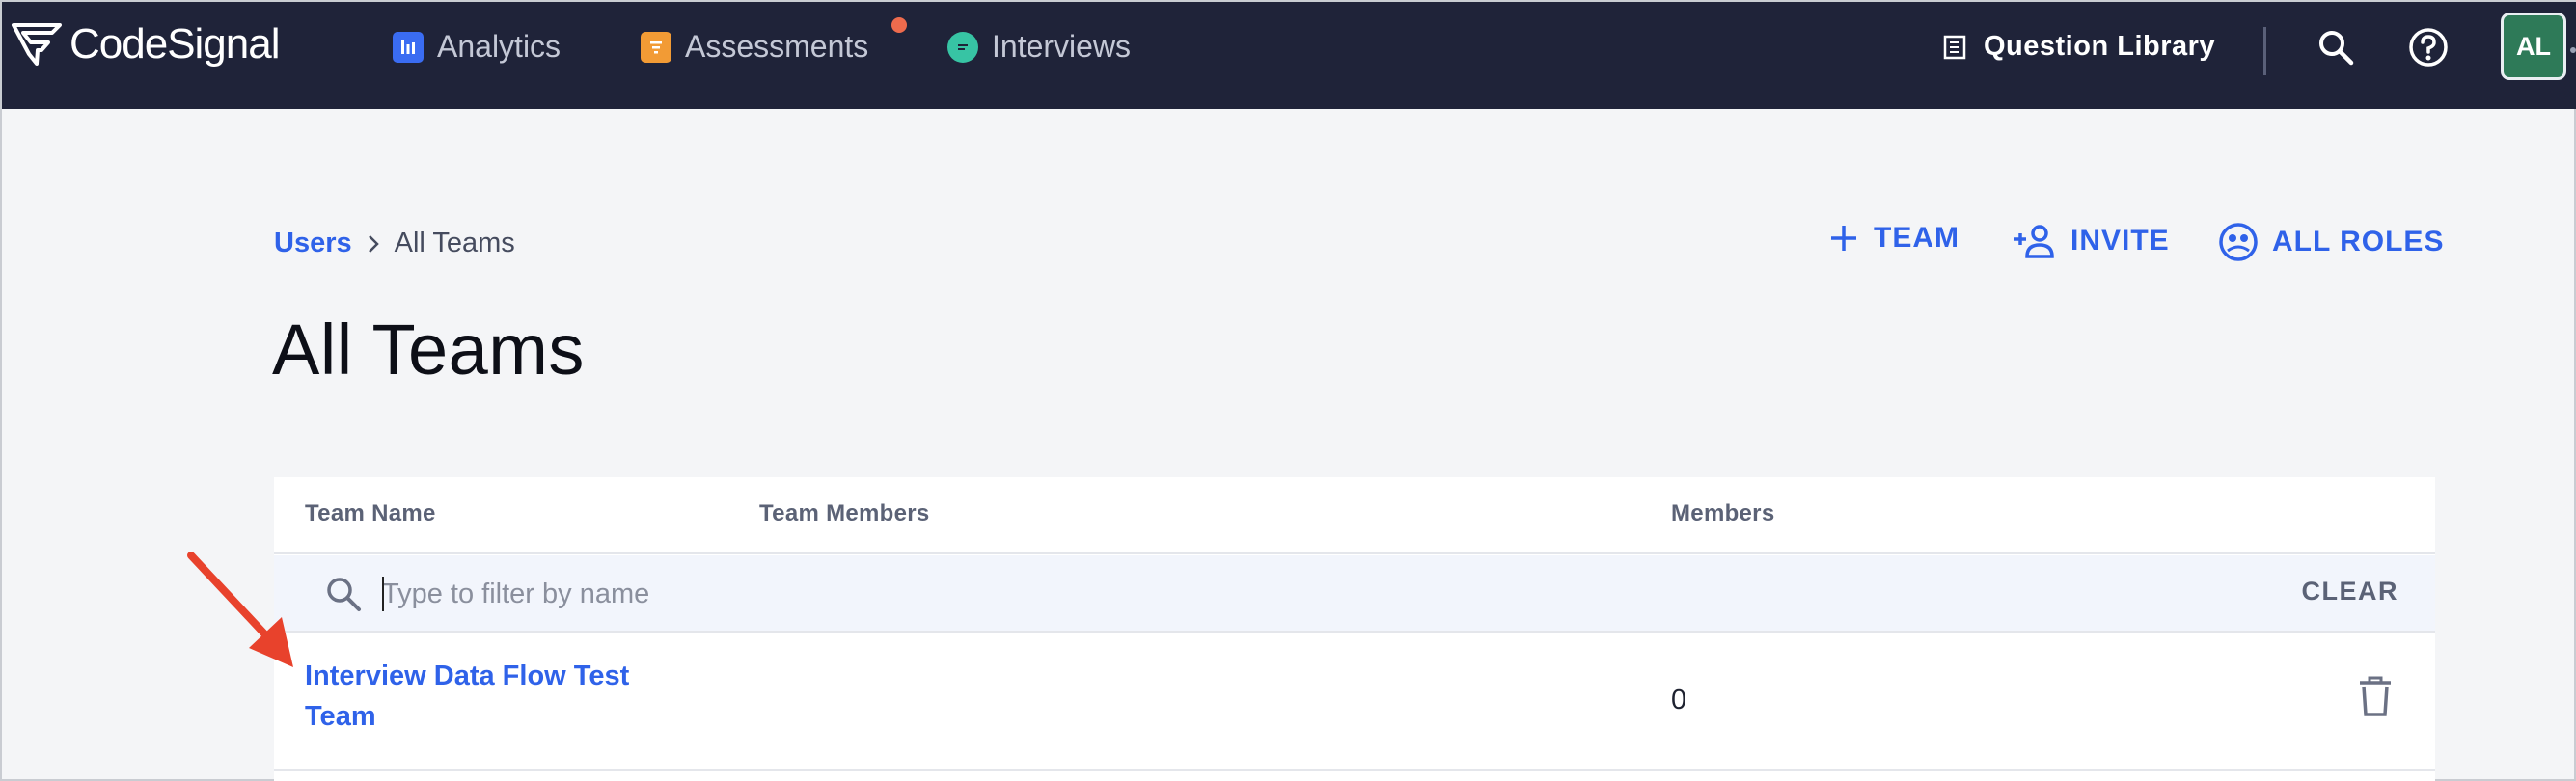 The height and width of the screenshot is (781, 2576). I want to click on nav-divider, so click(2264, 51).